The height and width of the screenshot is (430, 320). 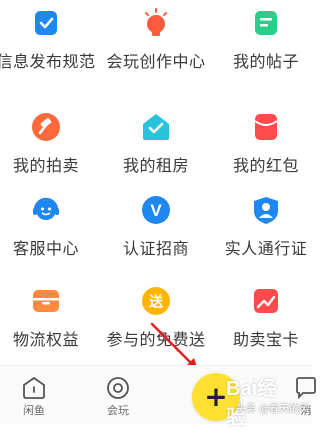 I want to click on grid-item-logistics-benefits: 物流权益, so click(x=49, y=318).